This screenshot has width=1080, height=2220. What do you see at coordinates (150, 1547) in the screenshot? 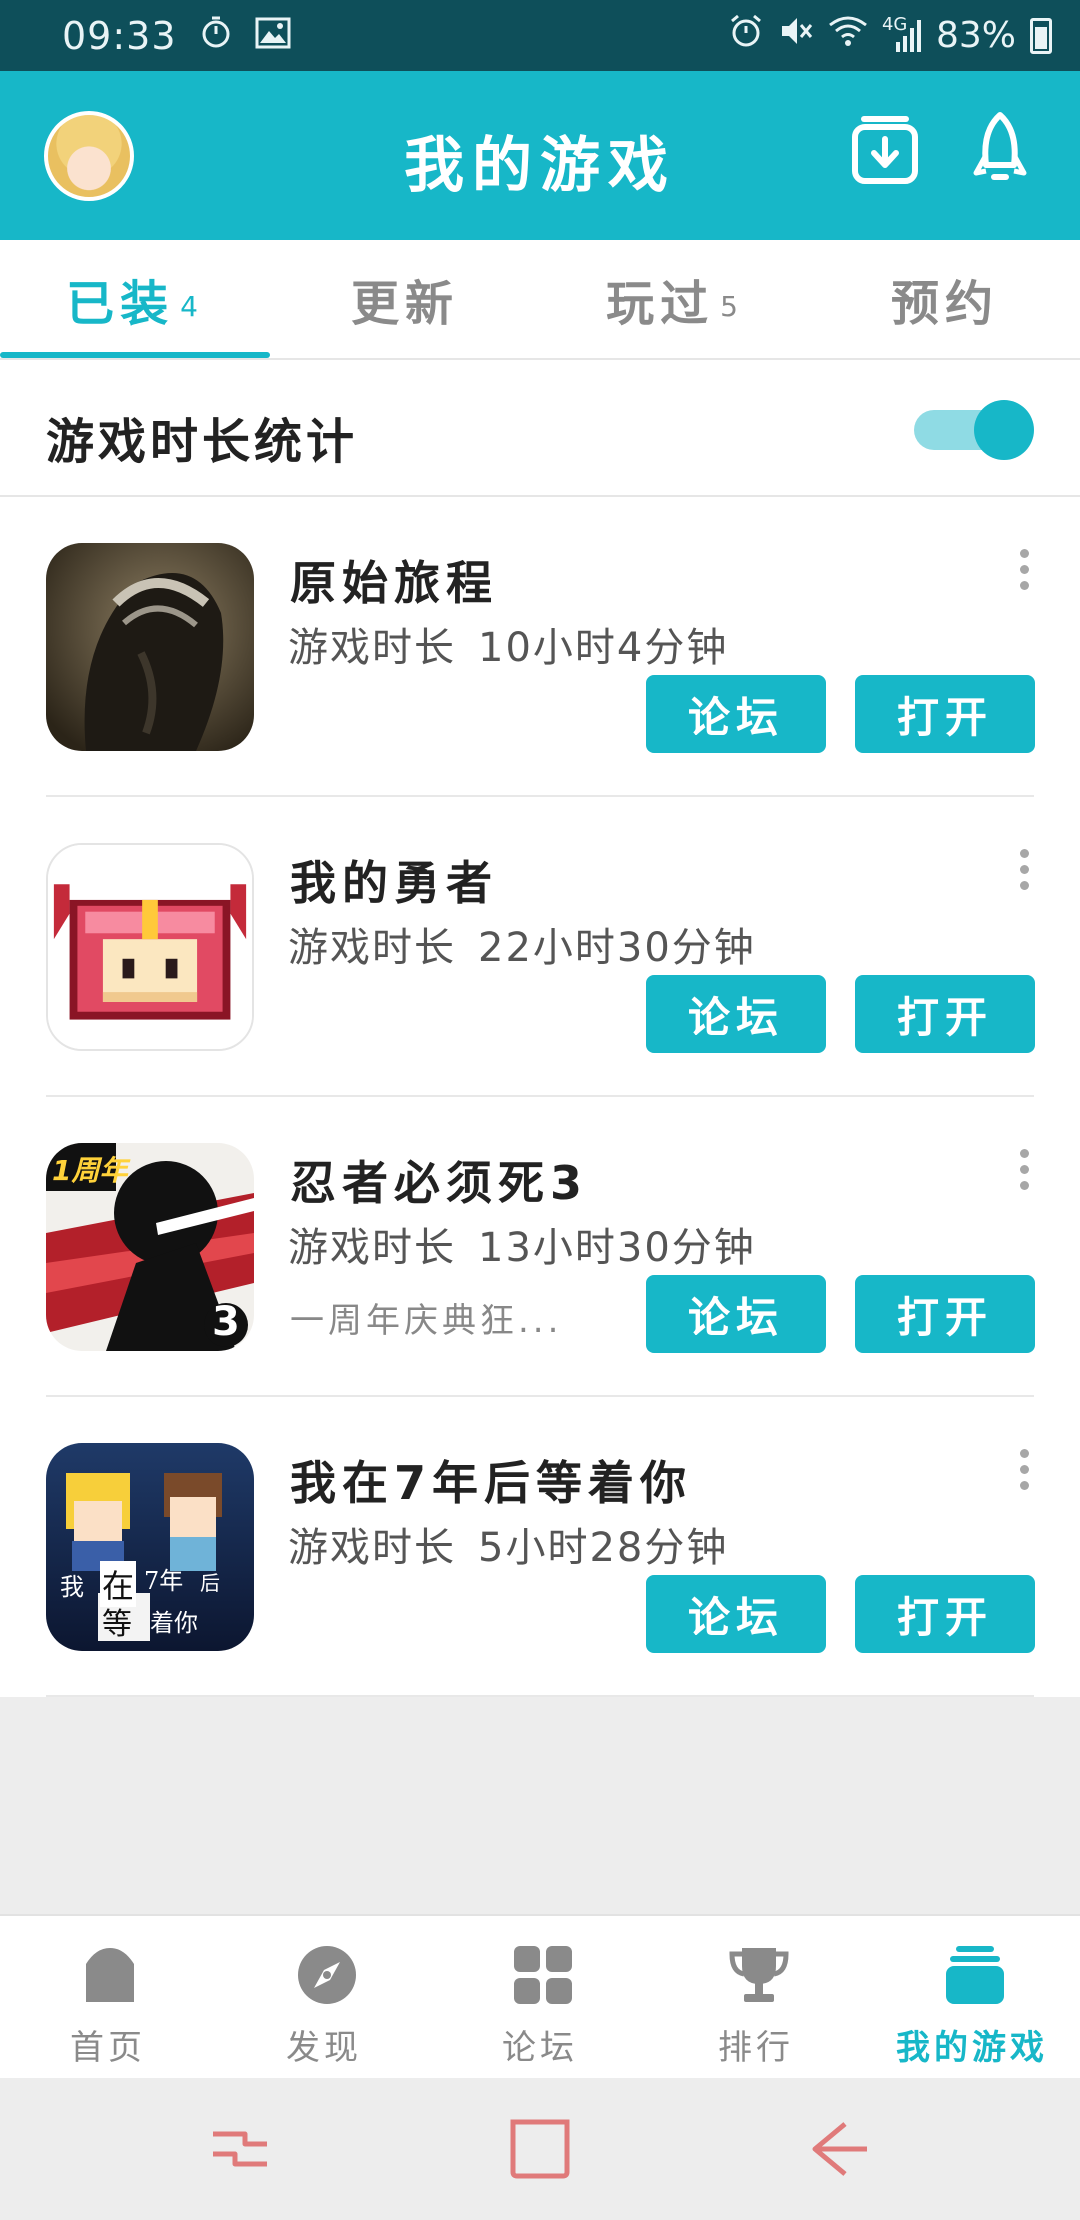
I see `game-icon-wait-7-years: 我 在 7年 后 等 着你` at bounding box center [150, 1547].